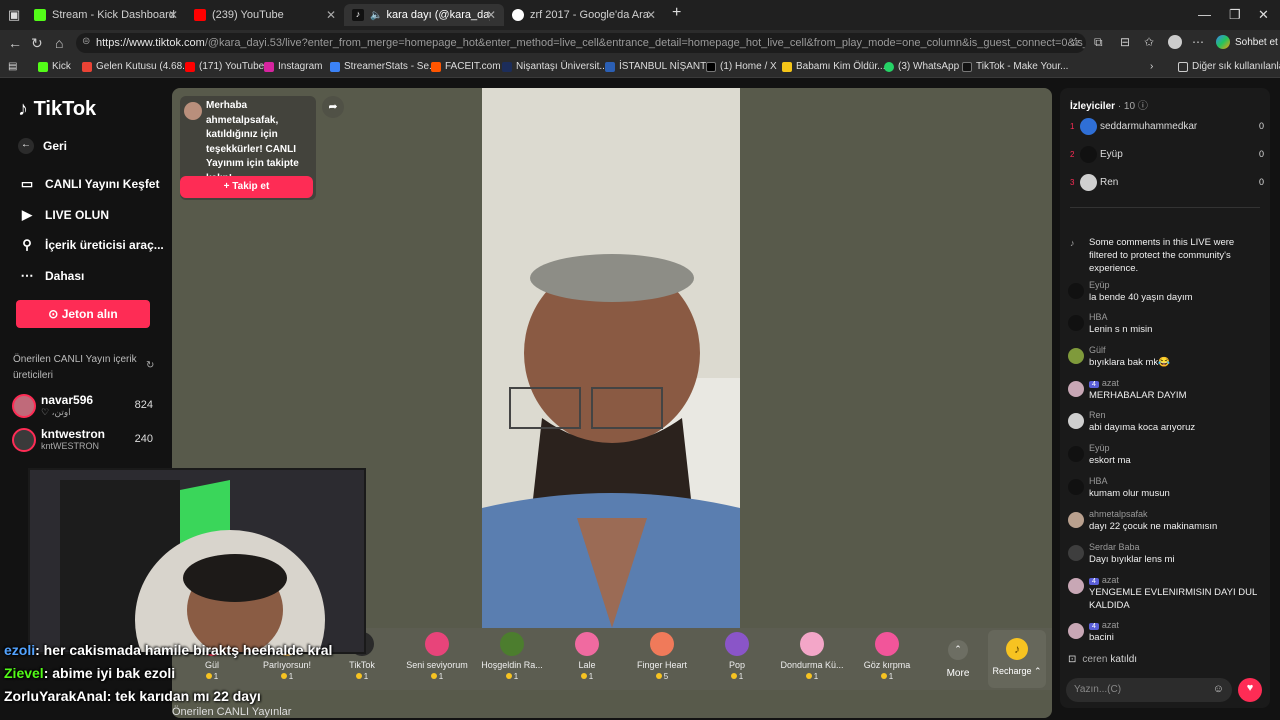 The image size is (1280, 720). What do you see at coordinates (512, 656) in the screenshot?
I see `gift-item: Hoşgeldin Ra... 1` at bounding box center [512, 656].